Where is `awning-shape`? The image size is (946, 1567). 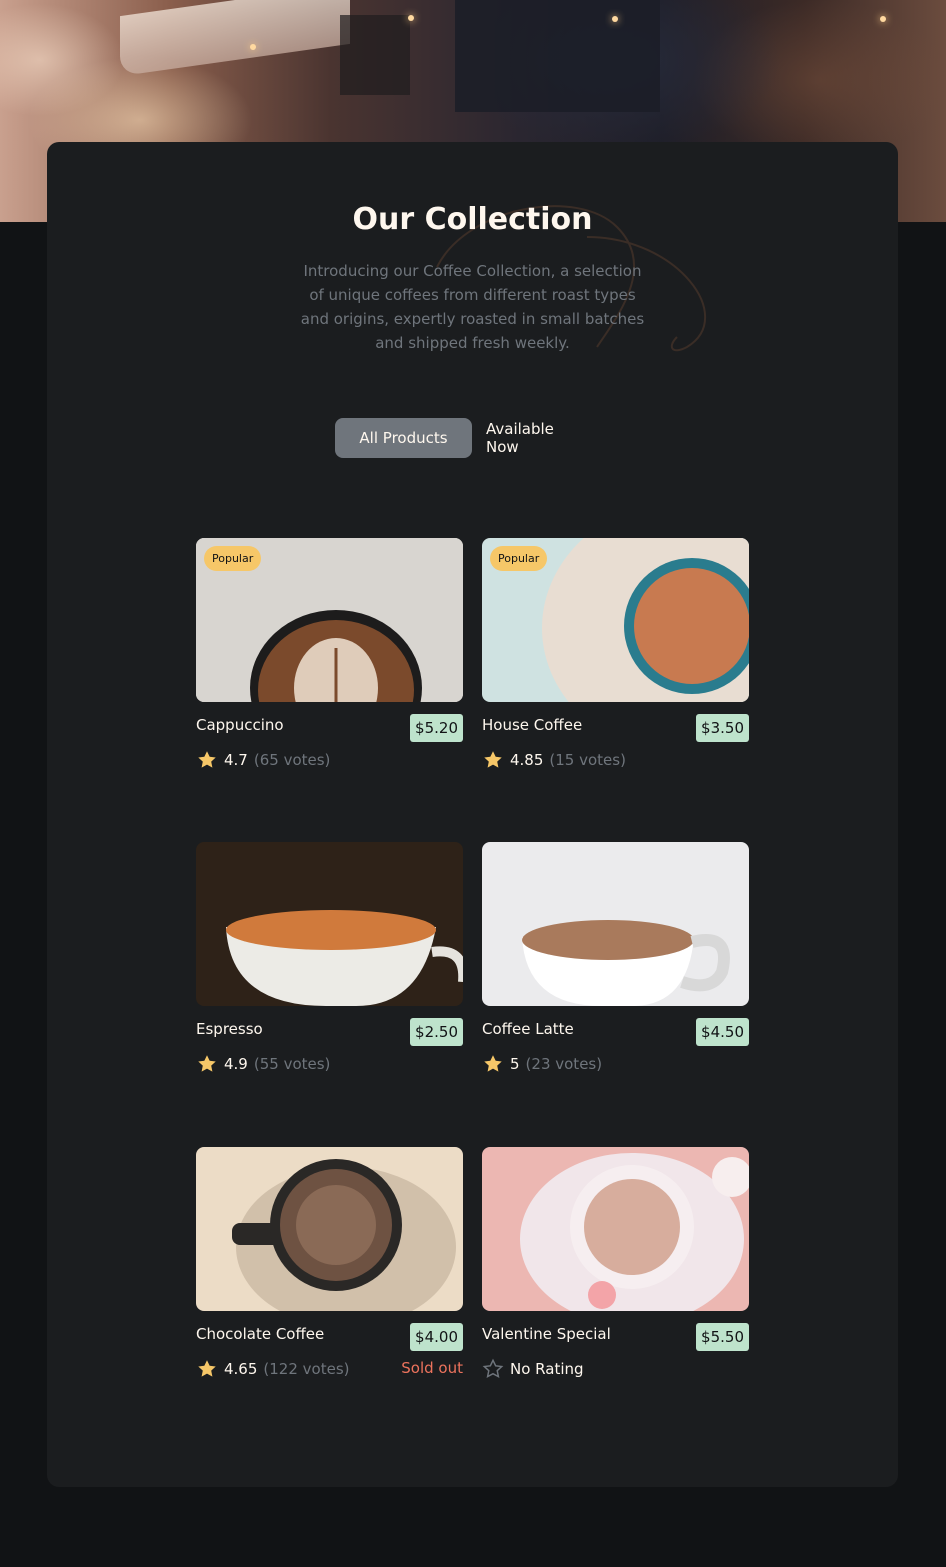
awning-shape is located at coordinates (235, 38).